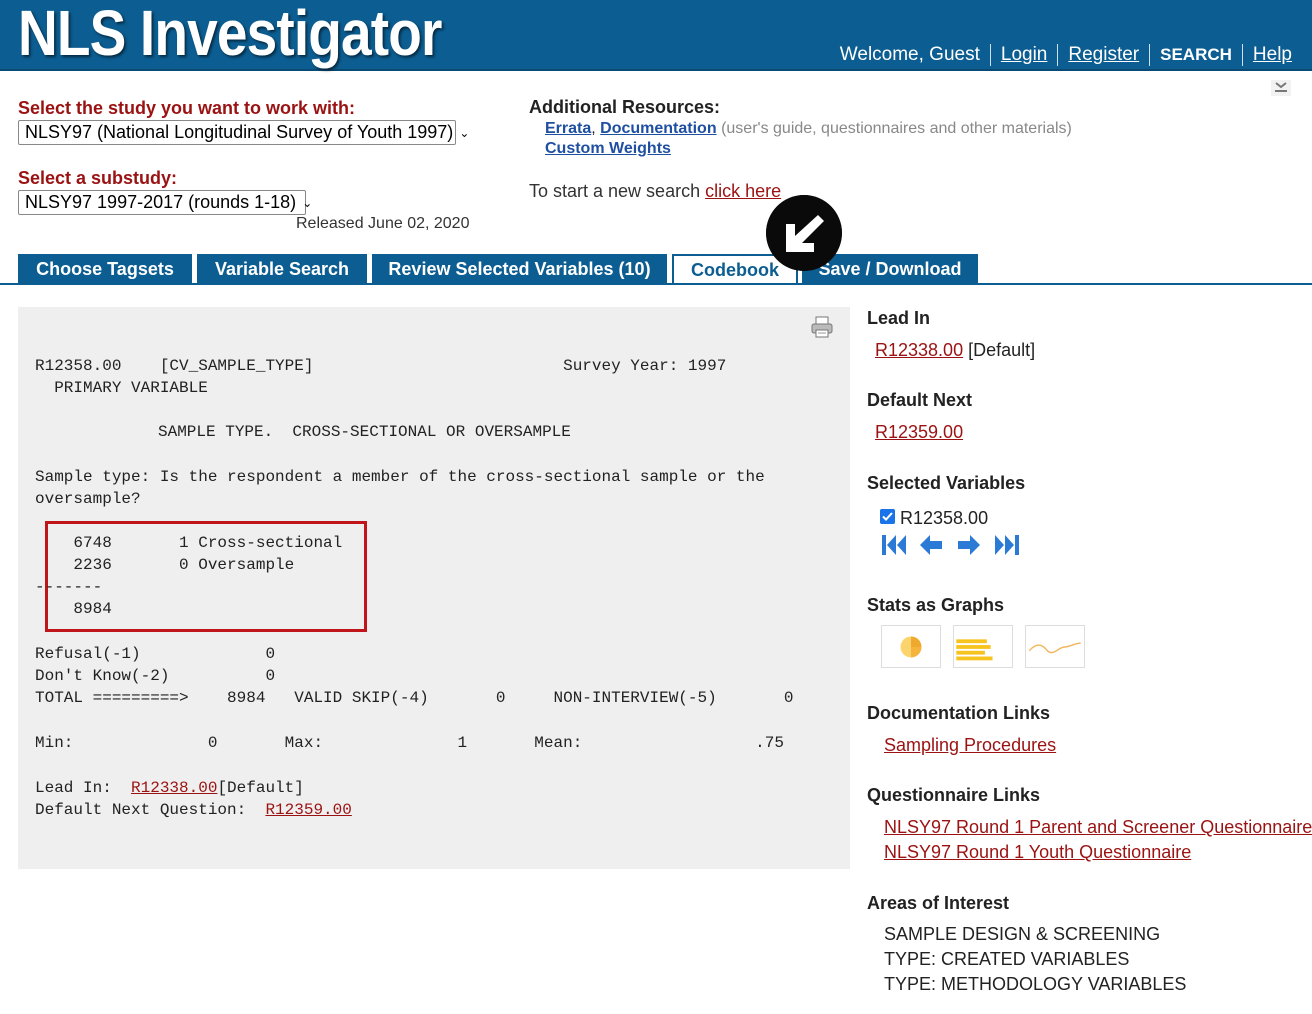 The image size is (1312, 1014). I want to click on new-search-link: click here, so click(743, 191).